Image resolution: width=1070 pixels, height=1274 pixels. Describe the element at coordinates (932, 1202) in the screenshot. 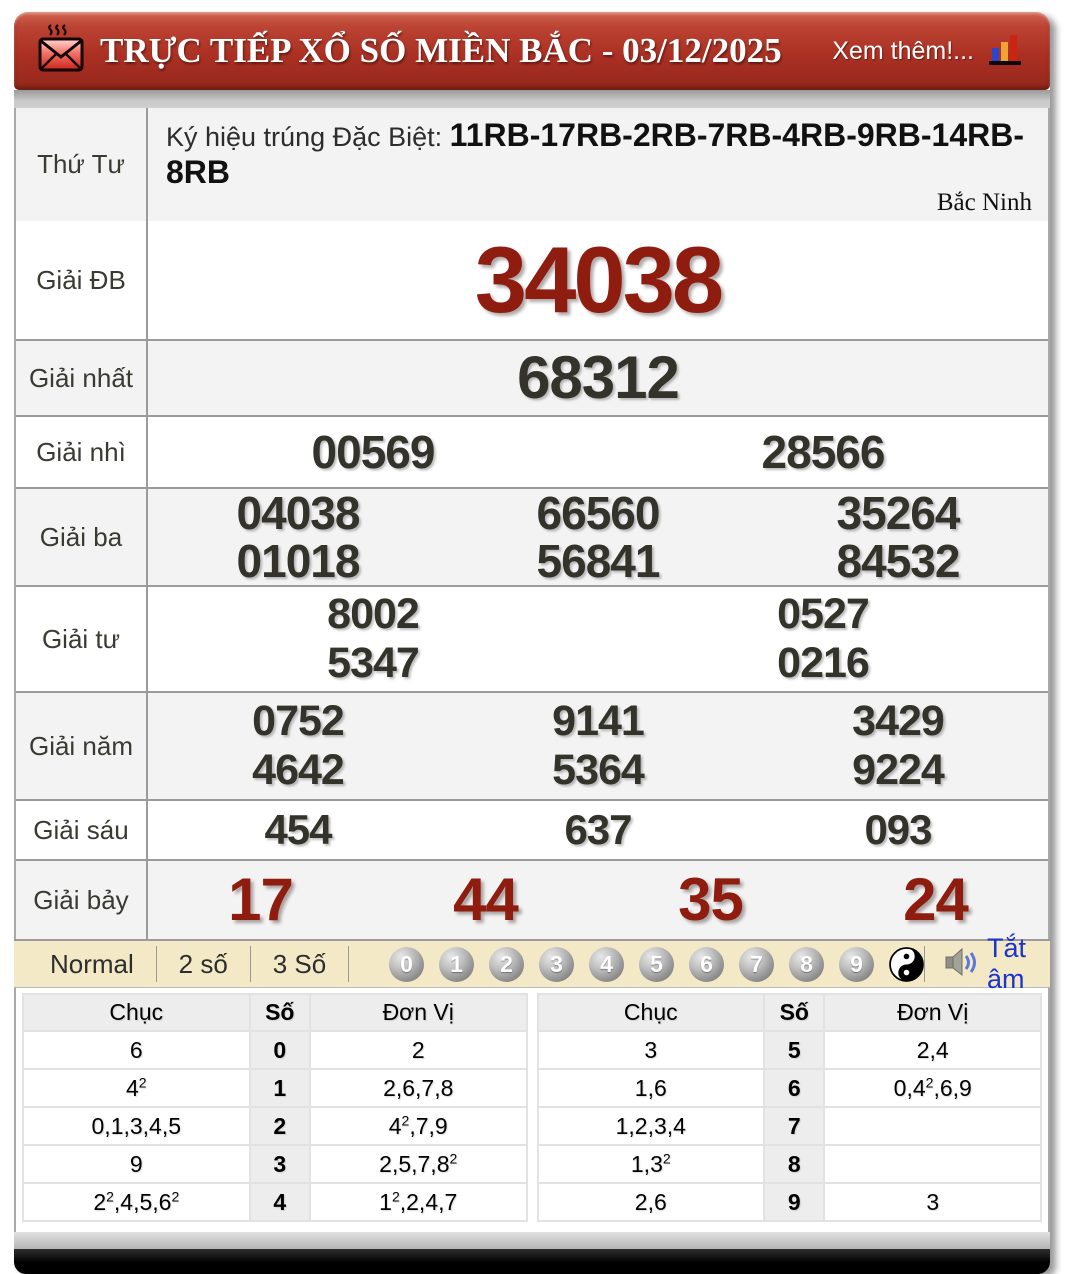

I see `cell-donvi: 3` at that location.